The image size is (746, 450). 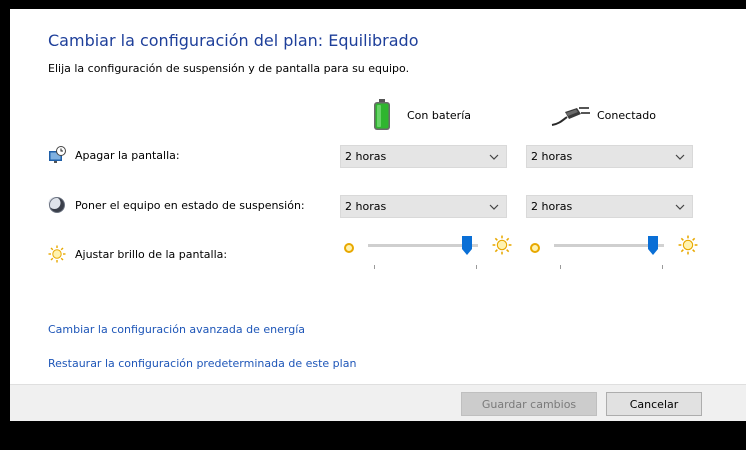 What do you see at coordinates (609, 156) in the screenshot?
I see `display-off-plugged-select: 2 horas` at bounding box center [609, 156].